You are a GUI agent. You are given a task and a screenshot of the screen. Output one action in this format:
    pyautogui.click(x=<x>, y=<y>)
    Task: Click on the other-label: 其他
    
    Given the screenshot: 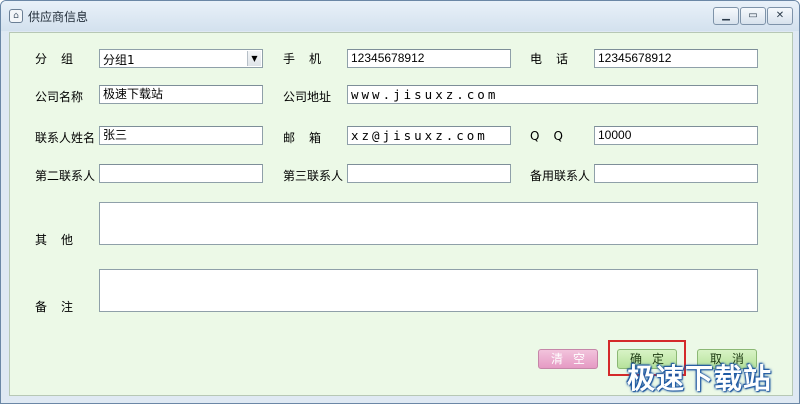 What is the action you would take?
    pyautogui.click(x=61, y=240)
    